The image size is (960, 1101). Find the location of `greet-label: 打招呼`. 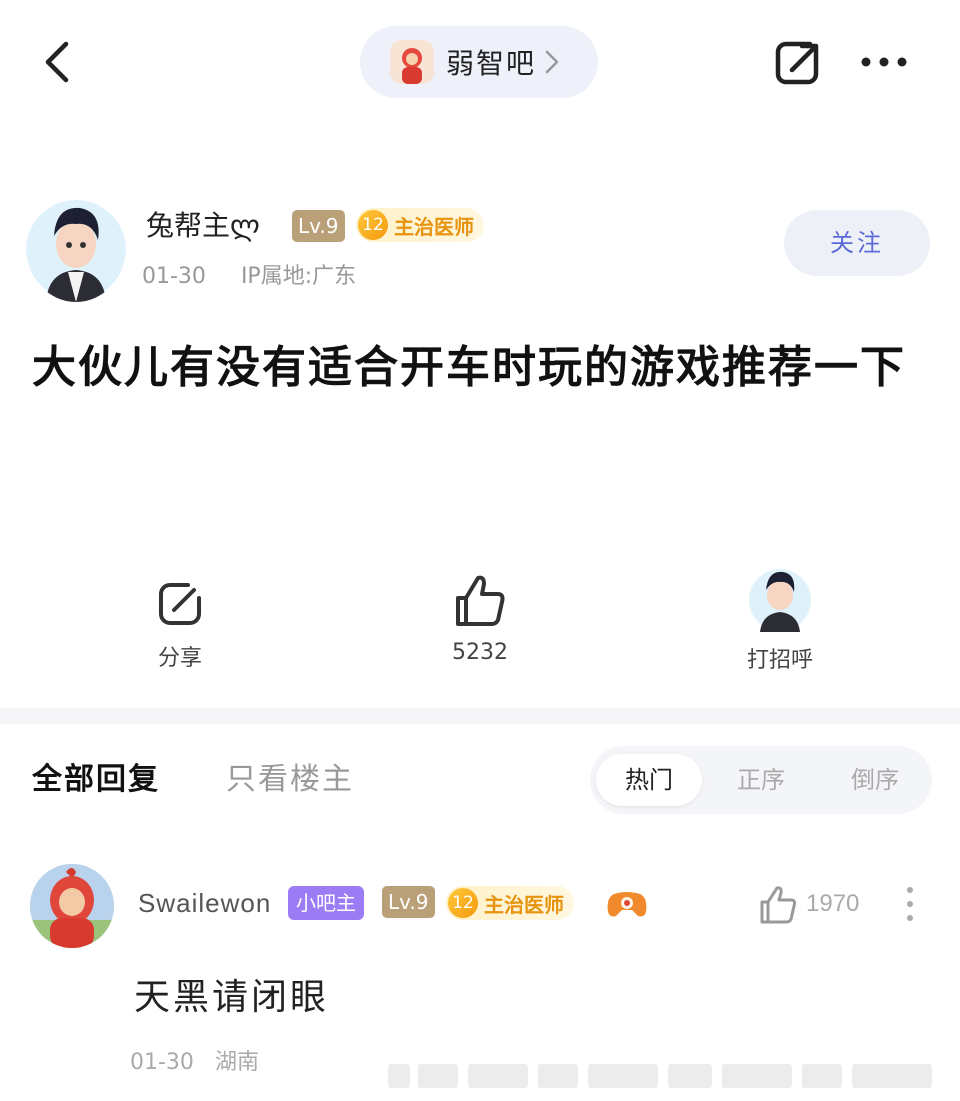

greet-label: 打招呼 is located at coordinates (779, 660).